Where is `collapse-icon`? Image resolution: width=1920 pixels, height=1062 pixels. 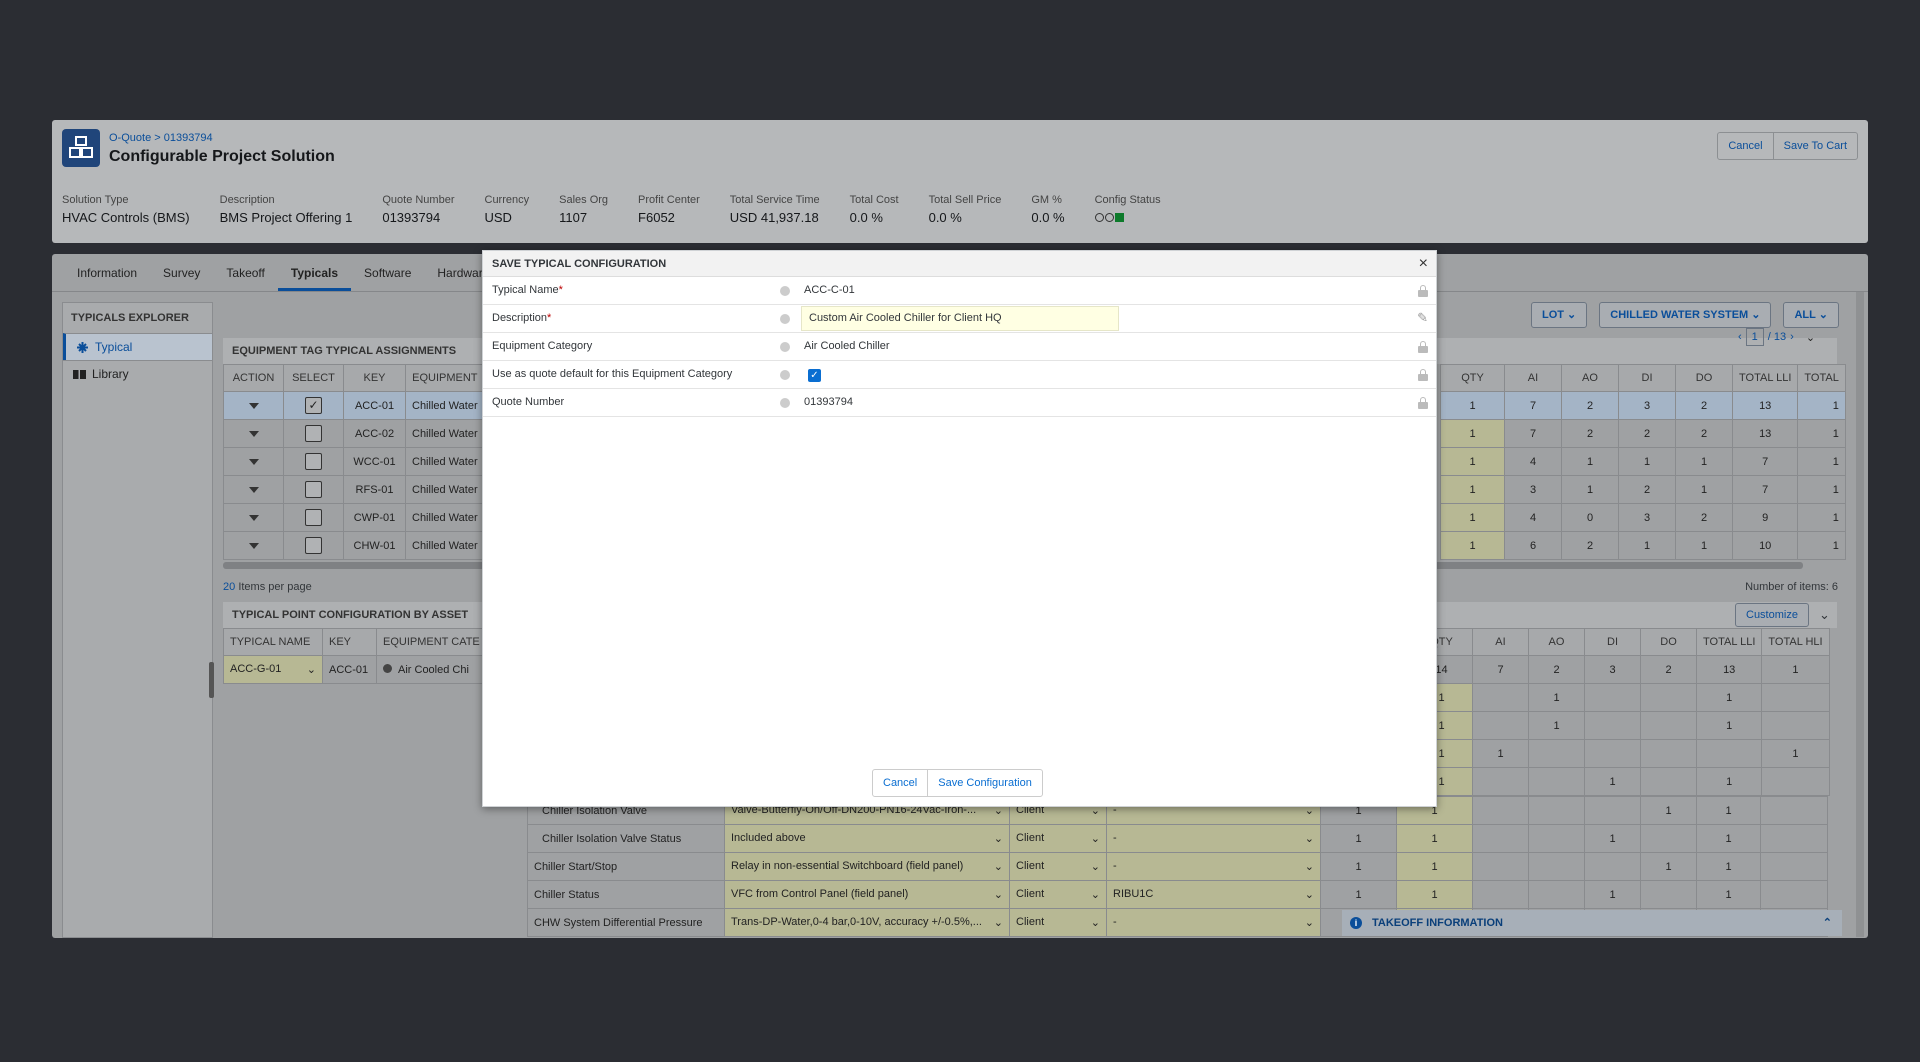 collapse-icon is located at coordinates (387, 668).